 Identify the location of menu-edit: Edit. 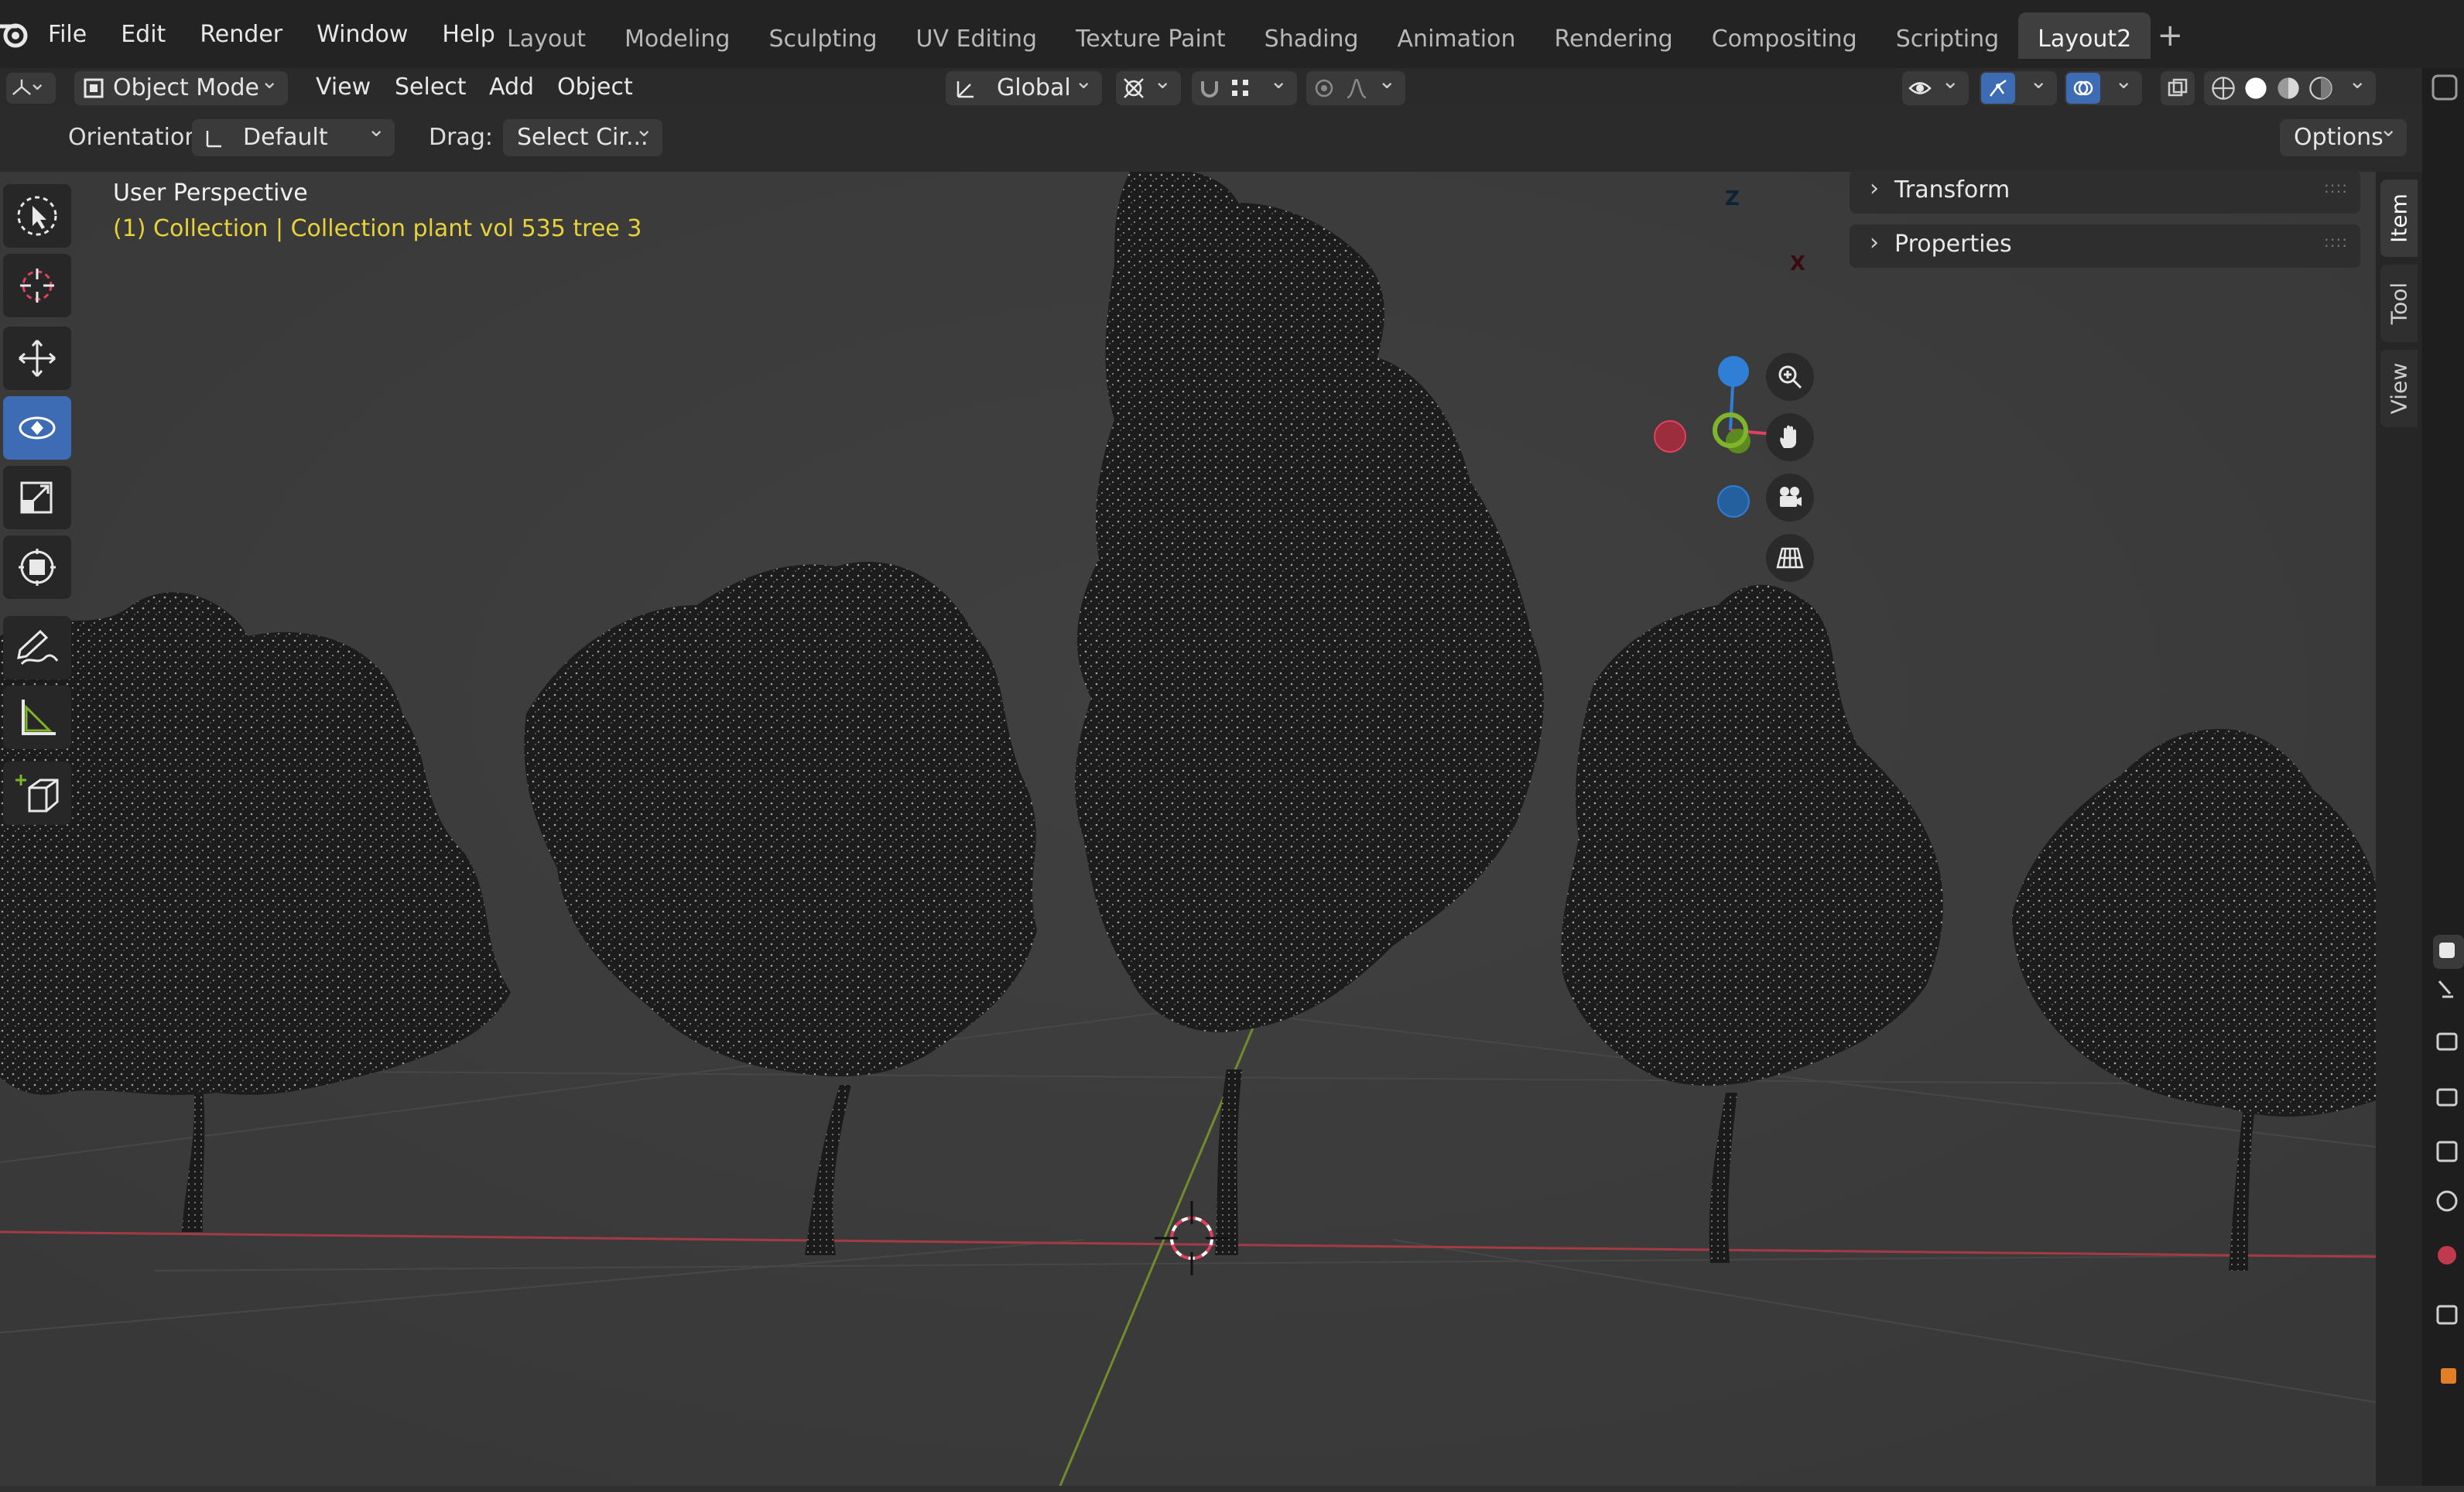
(143, 34).